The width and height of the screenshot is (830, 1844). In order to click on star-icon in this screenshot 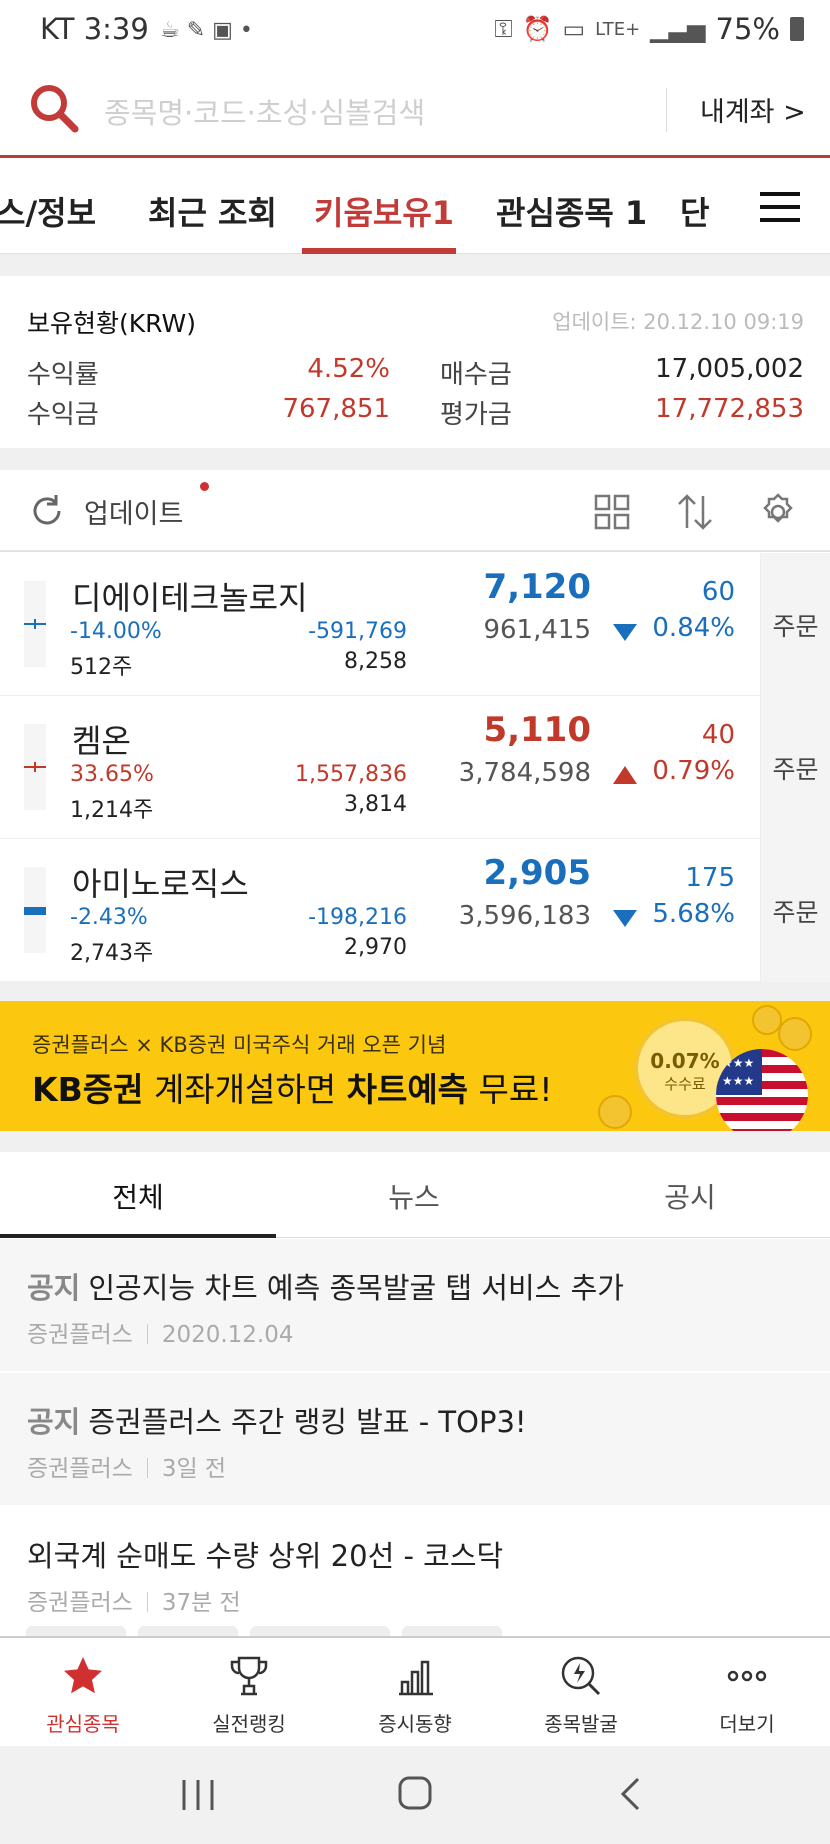, I will do `click(83, 1675)`.